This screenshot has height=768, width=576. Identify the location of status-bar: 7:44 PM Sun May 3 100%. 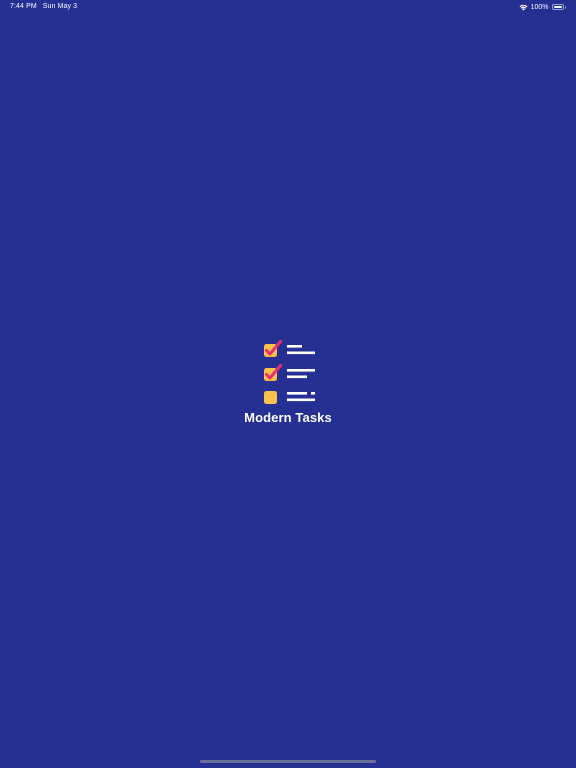
(288, 7).